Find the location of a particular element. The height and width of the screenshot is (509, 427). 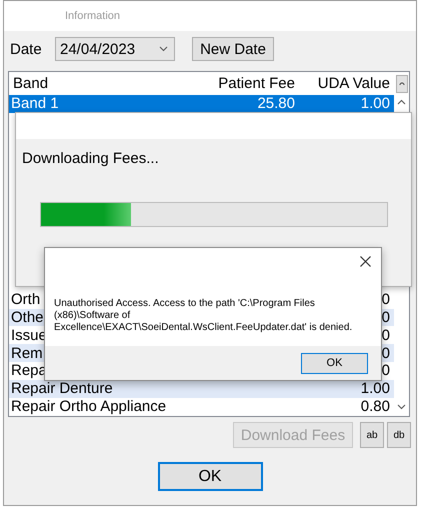

table-cell-text: Repair Denture is located at coordinates (62, 389).